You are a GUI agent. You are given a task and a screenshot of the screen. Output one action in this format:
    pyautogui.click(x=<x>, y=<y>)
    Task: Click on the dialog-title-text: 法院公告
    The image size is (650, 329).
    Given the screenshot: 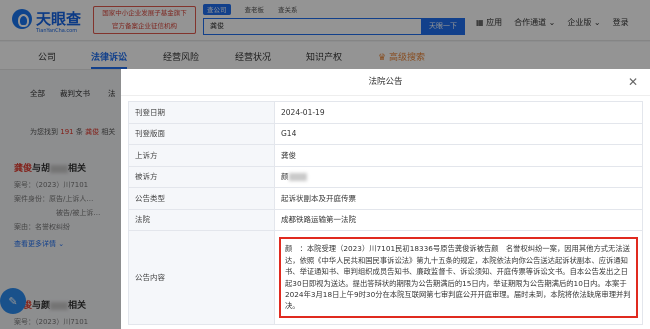 What is the action you would take?
    pyautogui.click(x=385, y=82)
    